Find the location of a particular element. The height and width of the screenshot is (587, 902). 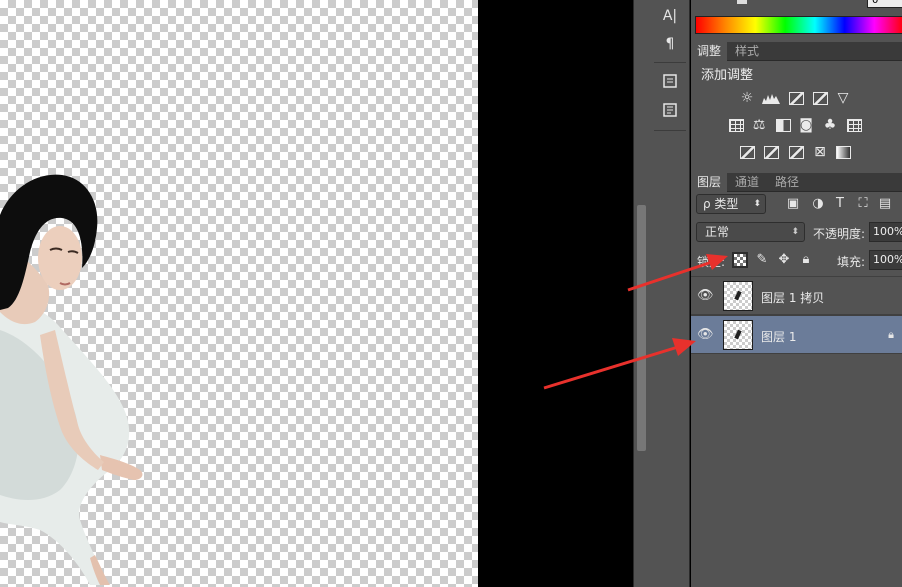

layer-filter-label: ρ 类型 is located at coordinates (721, 204).